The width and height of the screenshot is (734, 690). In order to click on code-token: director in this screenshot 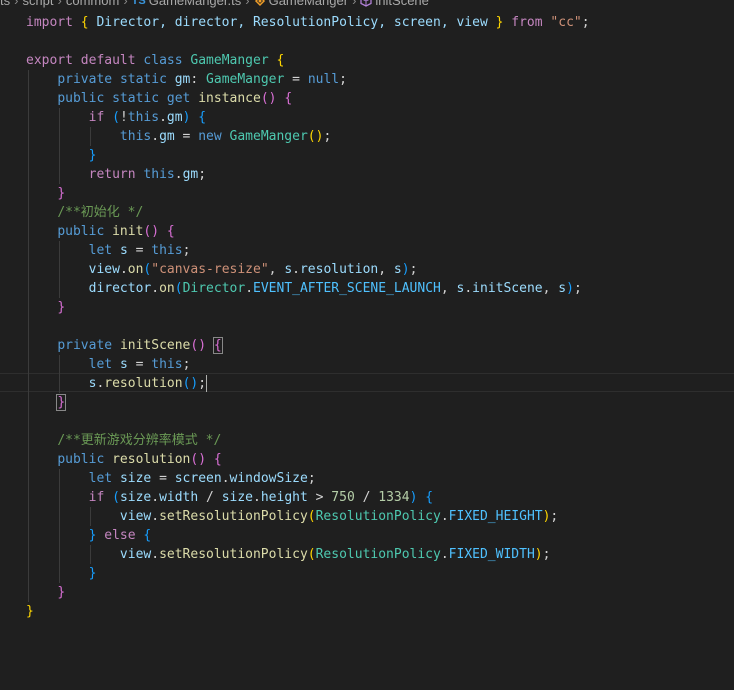, I will do `click(120, 288)`.